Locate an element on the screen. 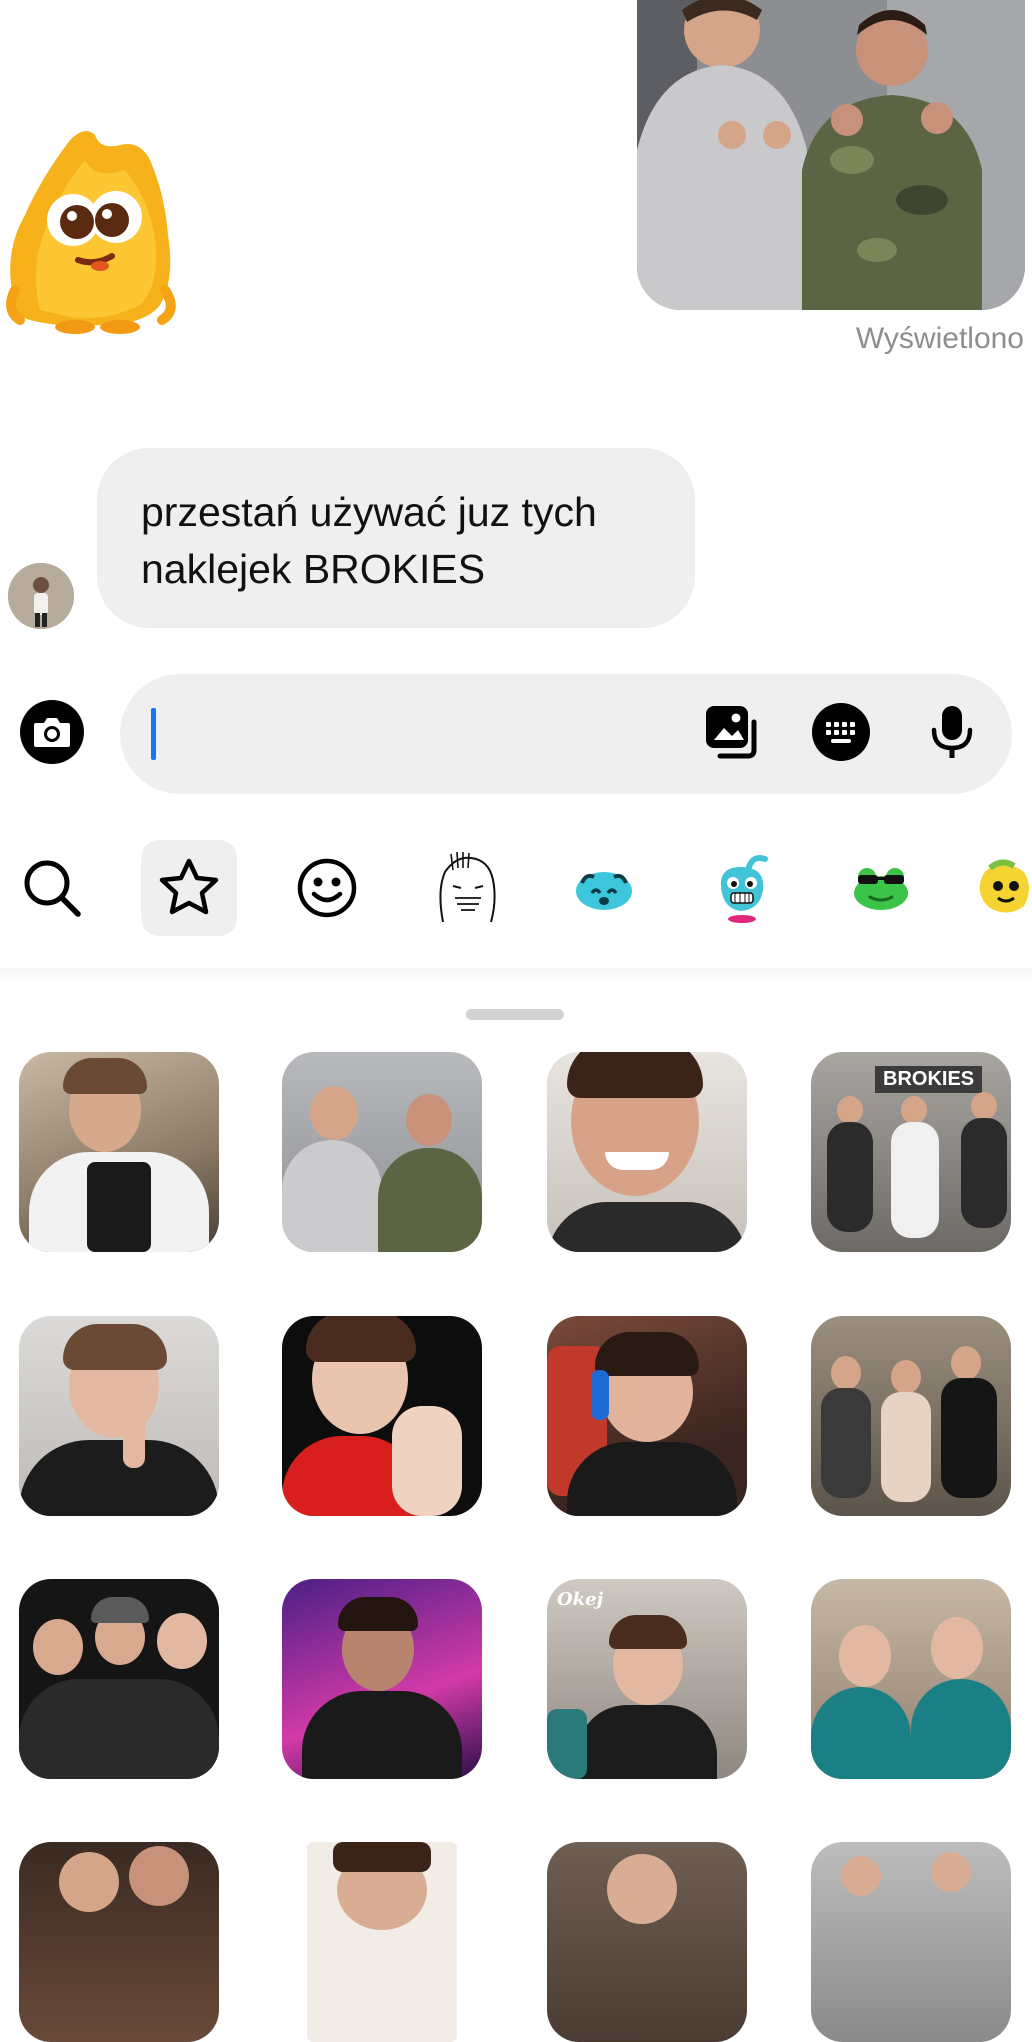 The height and width of the screenshot is (2042, 1032). sticker-keyboard-button is located at coordinates (841, 732).